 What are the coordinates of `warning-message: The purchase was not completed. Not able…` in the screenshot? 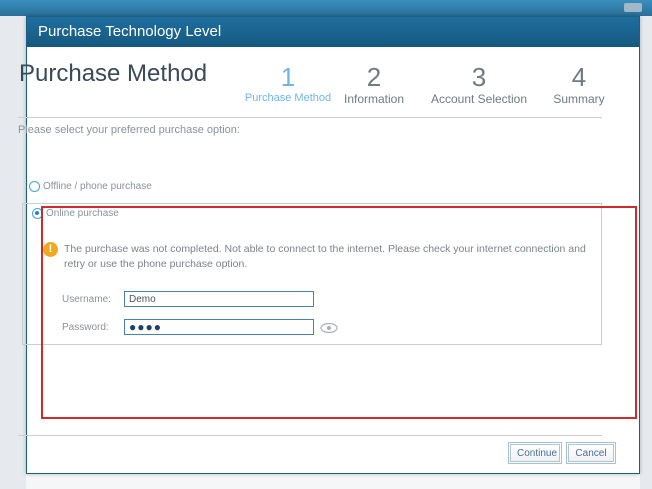 It's located at (325, 256).